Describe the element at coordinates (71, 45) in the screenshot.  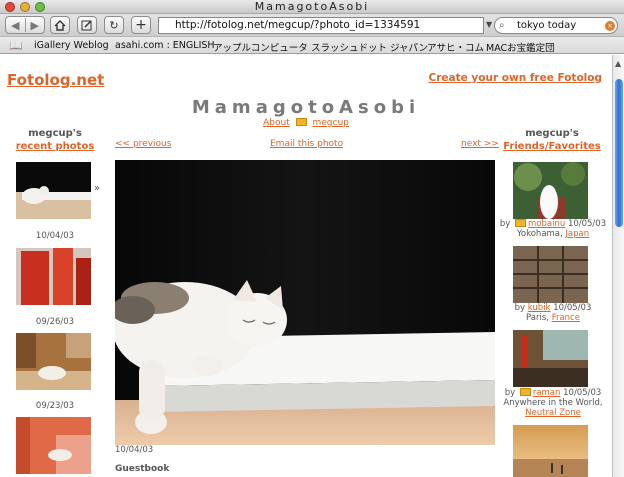
I see `bookmark-item: iGallery Weblog` at that location.